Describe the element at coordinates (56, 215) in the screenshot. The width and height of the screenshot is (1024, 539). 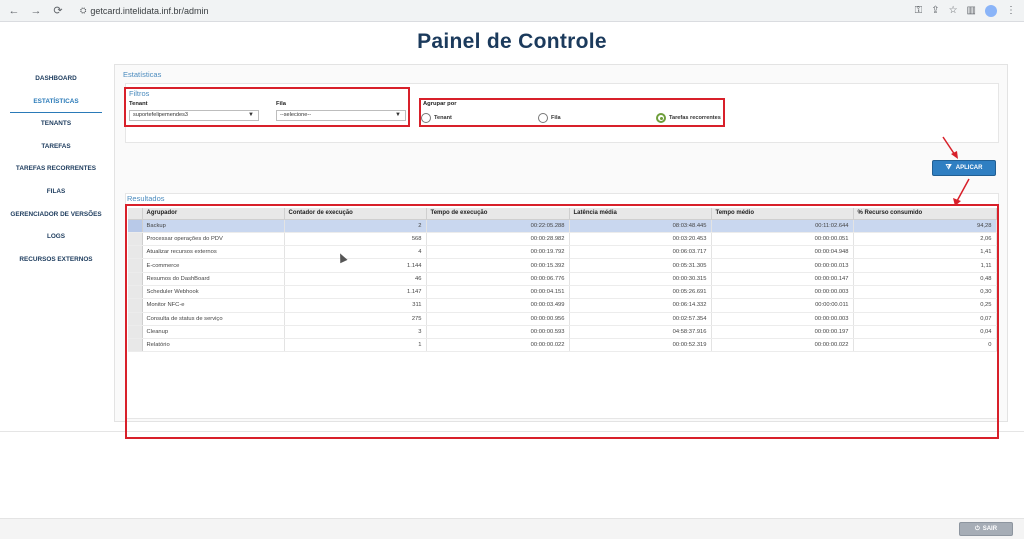
I see `sidebar-item-version-manager: GERENCIADOR DE VERSÕES` at that location.